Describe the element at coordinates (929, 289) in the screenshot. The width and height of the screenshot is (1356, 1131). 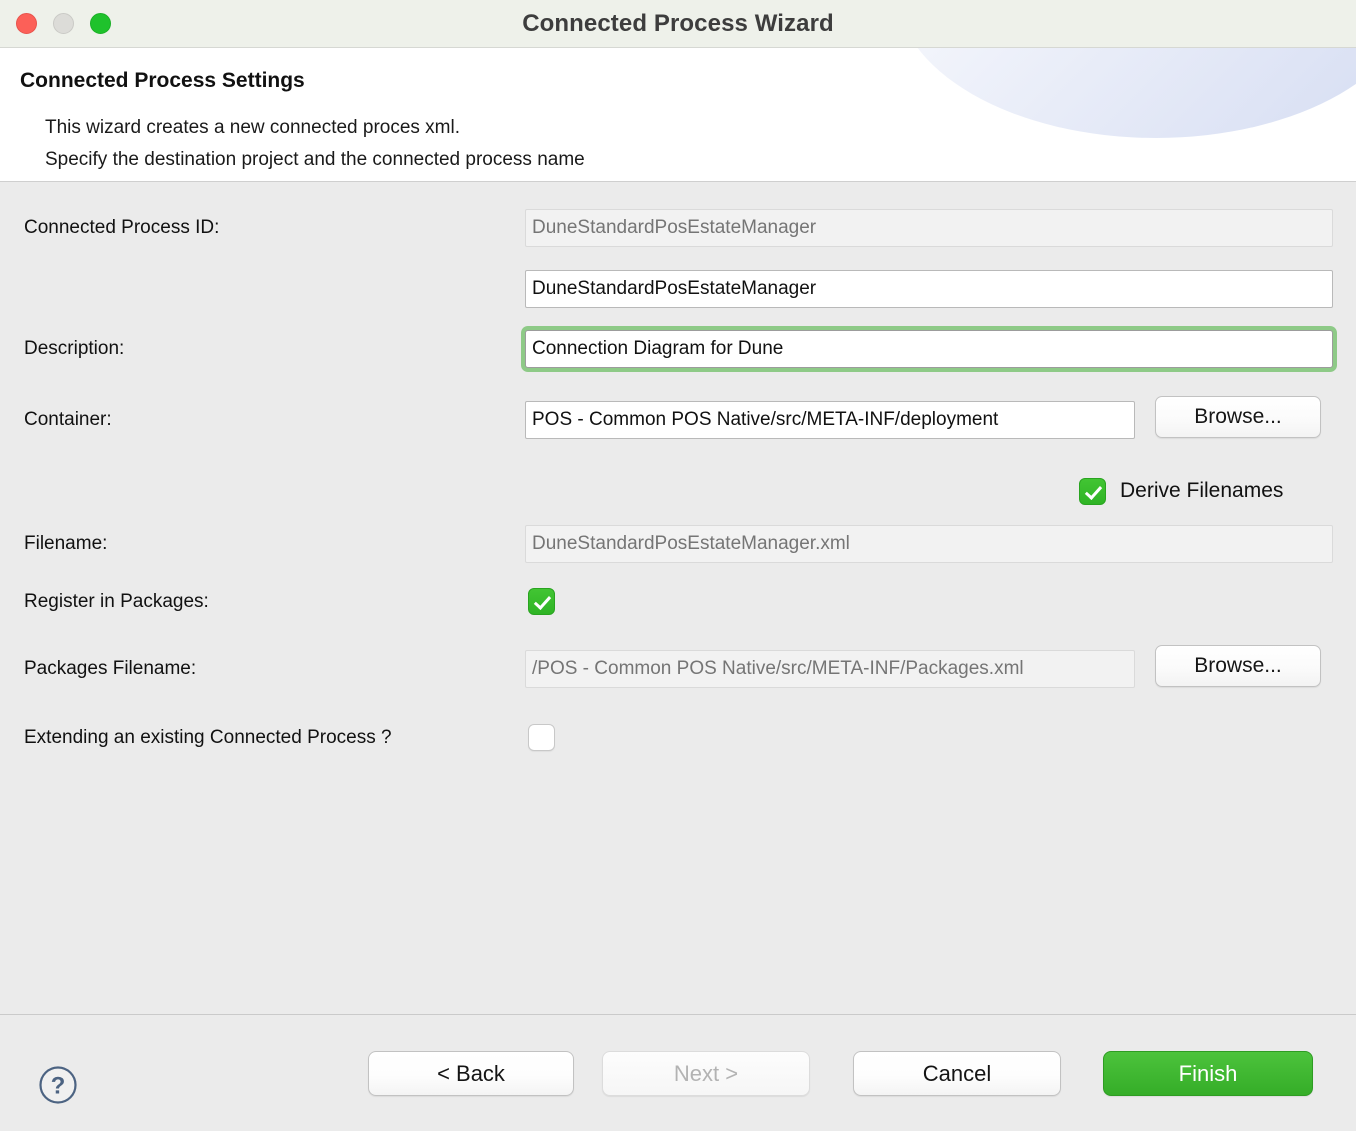
I see `process-name-input` at that location.